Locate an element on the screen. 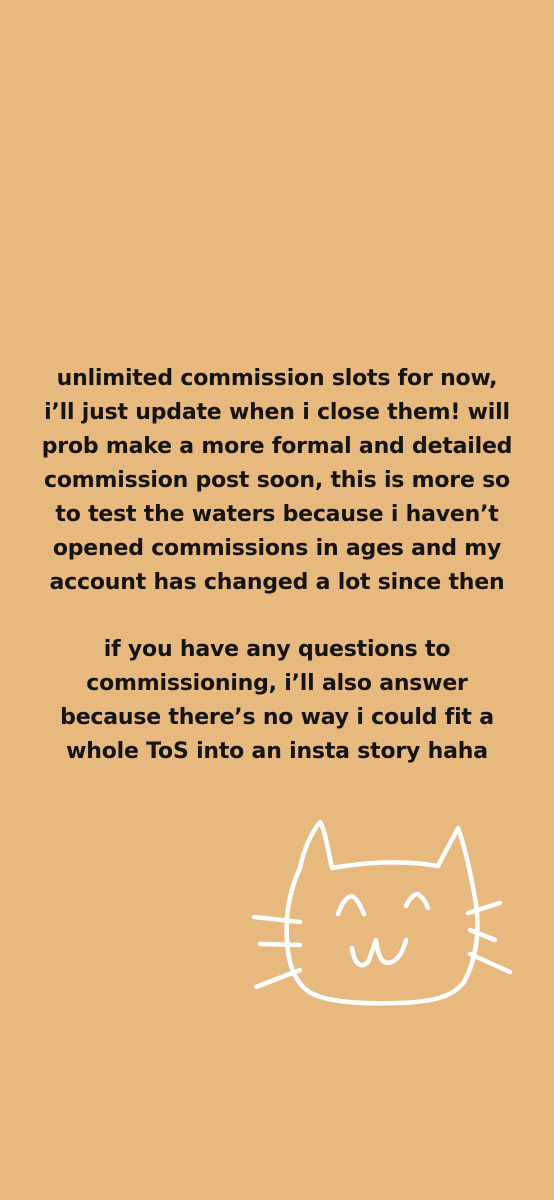  text-line: to test the waters because i haven’t is located at coordinates (277, 514).